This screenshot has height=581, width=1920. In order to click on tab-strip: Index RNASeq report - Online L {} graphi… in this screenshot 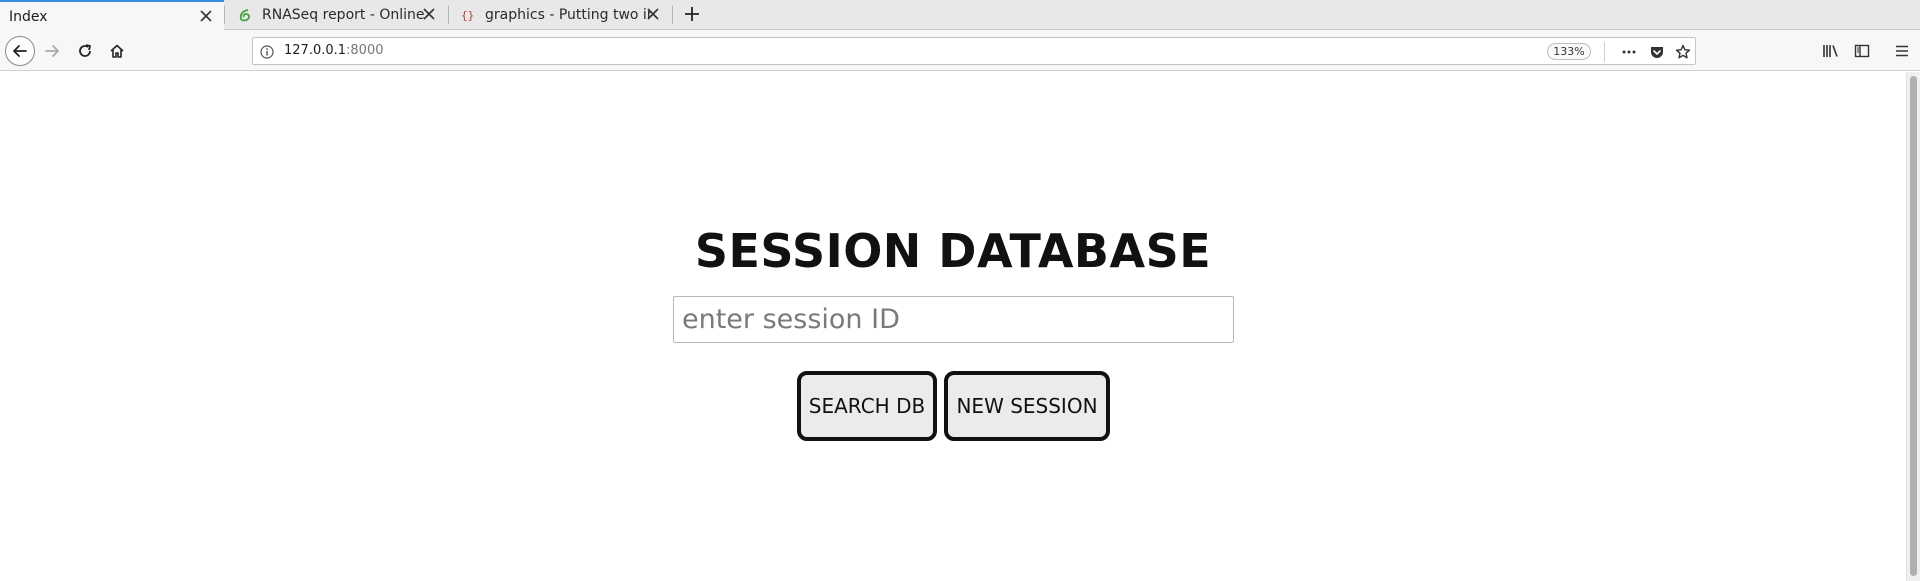, I will do `click(960, 15)`.